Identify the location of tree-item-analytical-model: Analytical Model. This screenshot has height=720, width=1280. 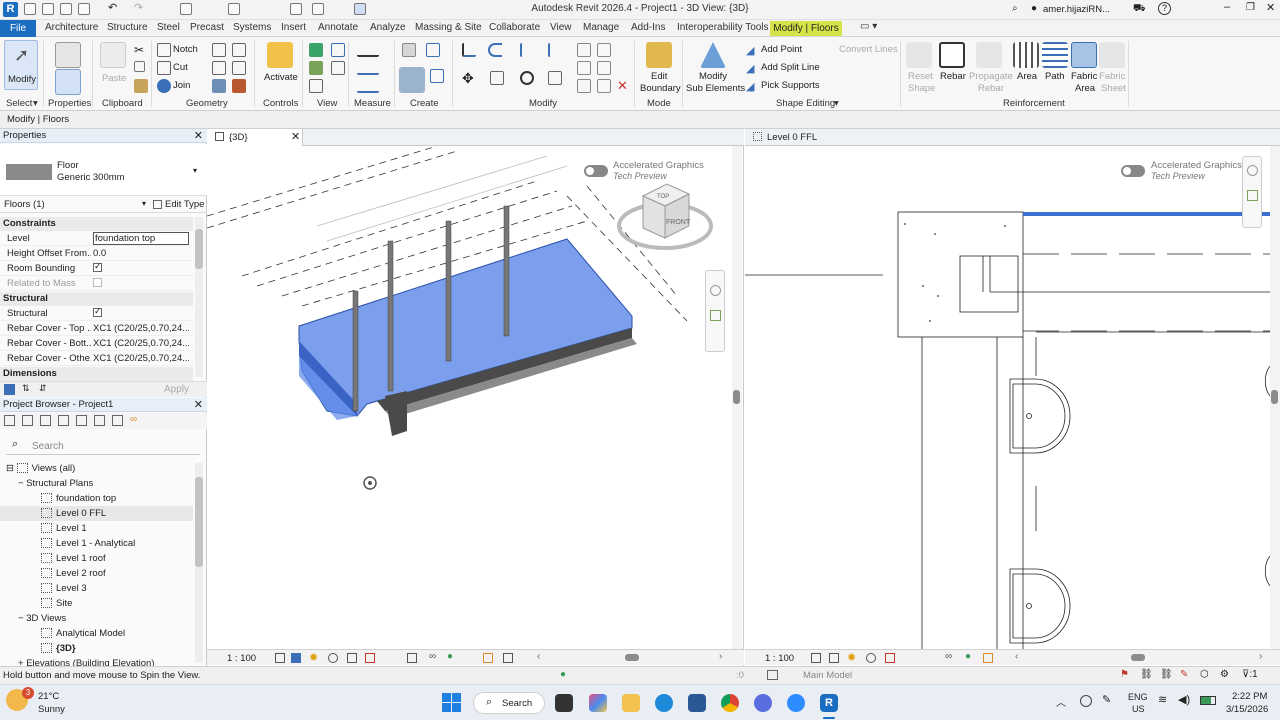
(83, 633).